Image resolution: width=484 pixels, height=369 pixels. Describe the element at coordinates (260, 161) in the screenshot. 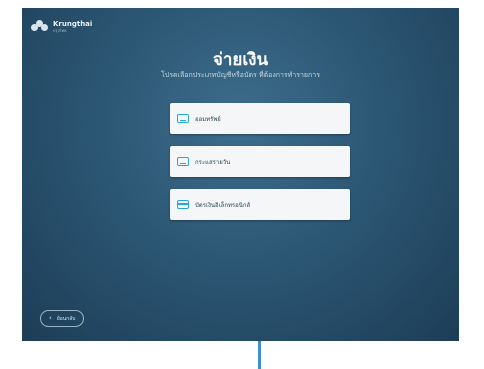

I see `option-current-button: กระแสรายวัน` at that location.